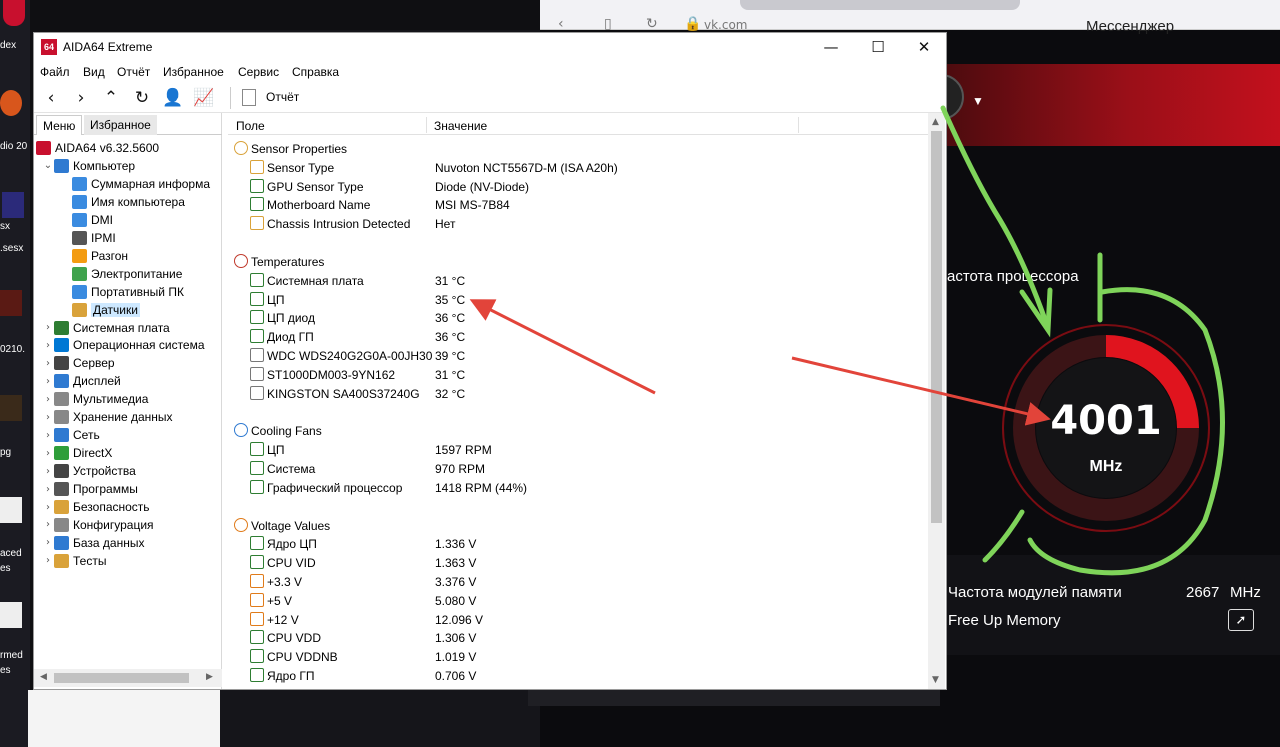 The width and height of the screenshot is (1280, 747). Describe the element at coordinates (578, 656) in the screenshot. I see `table-row: CPU VDDNB 1.019 V` at that location.